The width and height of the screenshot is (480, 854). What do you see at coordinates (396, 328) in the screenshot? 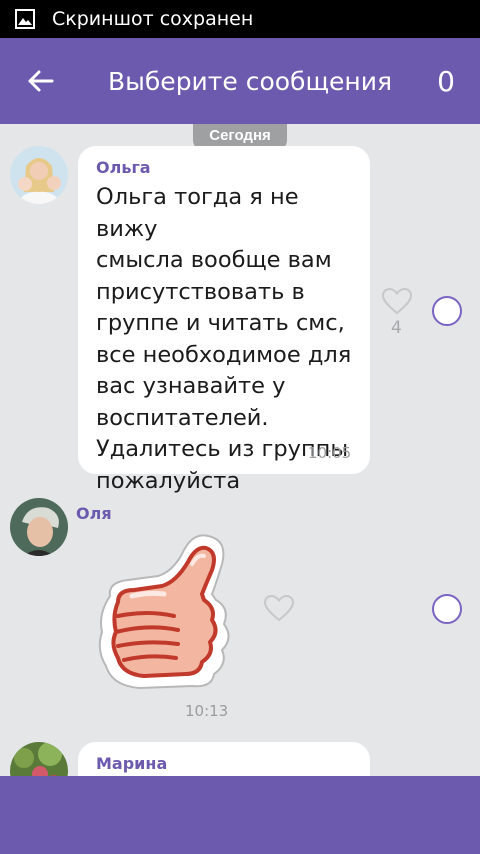
I see `like-count: 4` at bounding box center [396, 328].